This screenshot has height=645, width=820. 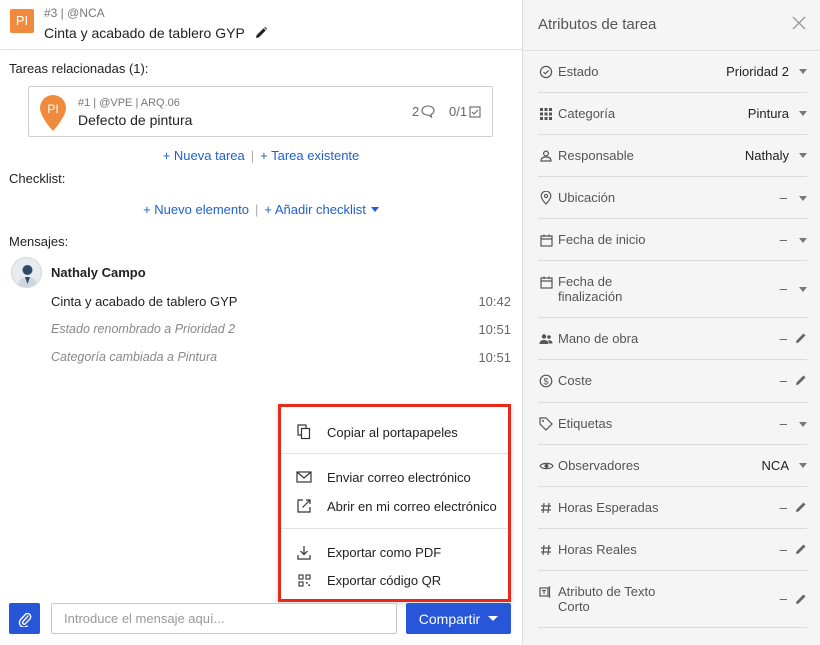 I want to click on location-icon, so click(x=546, y=198).